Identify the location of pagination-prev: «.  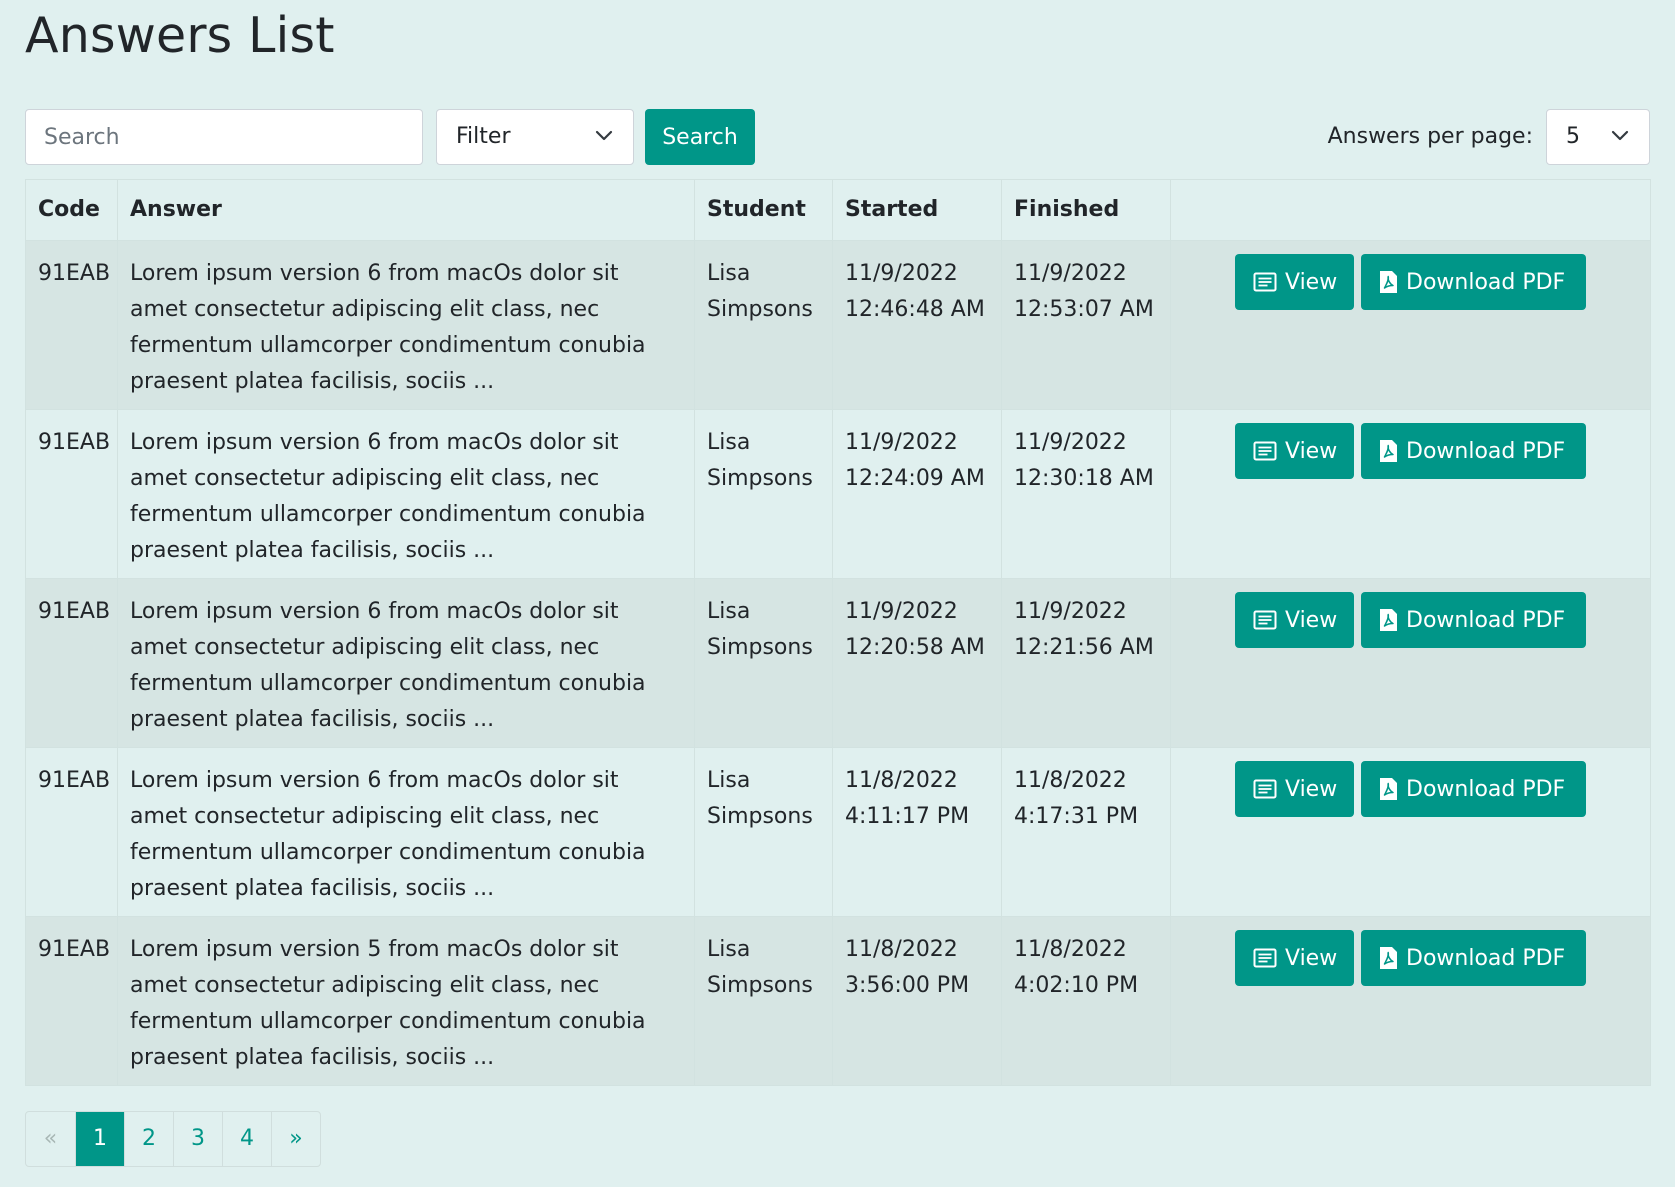
(50, 1139).